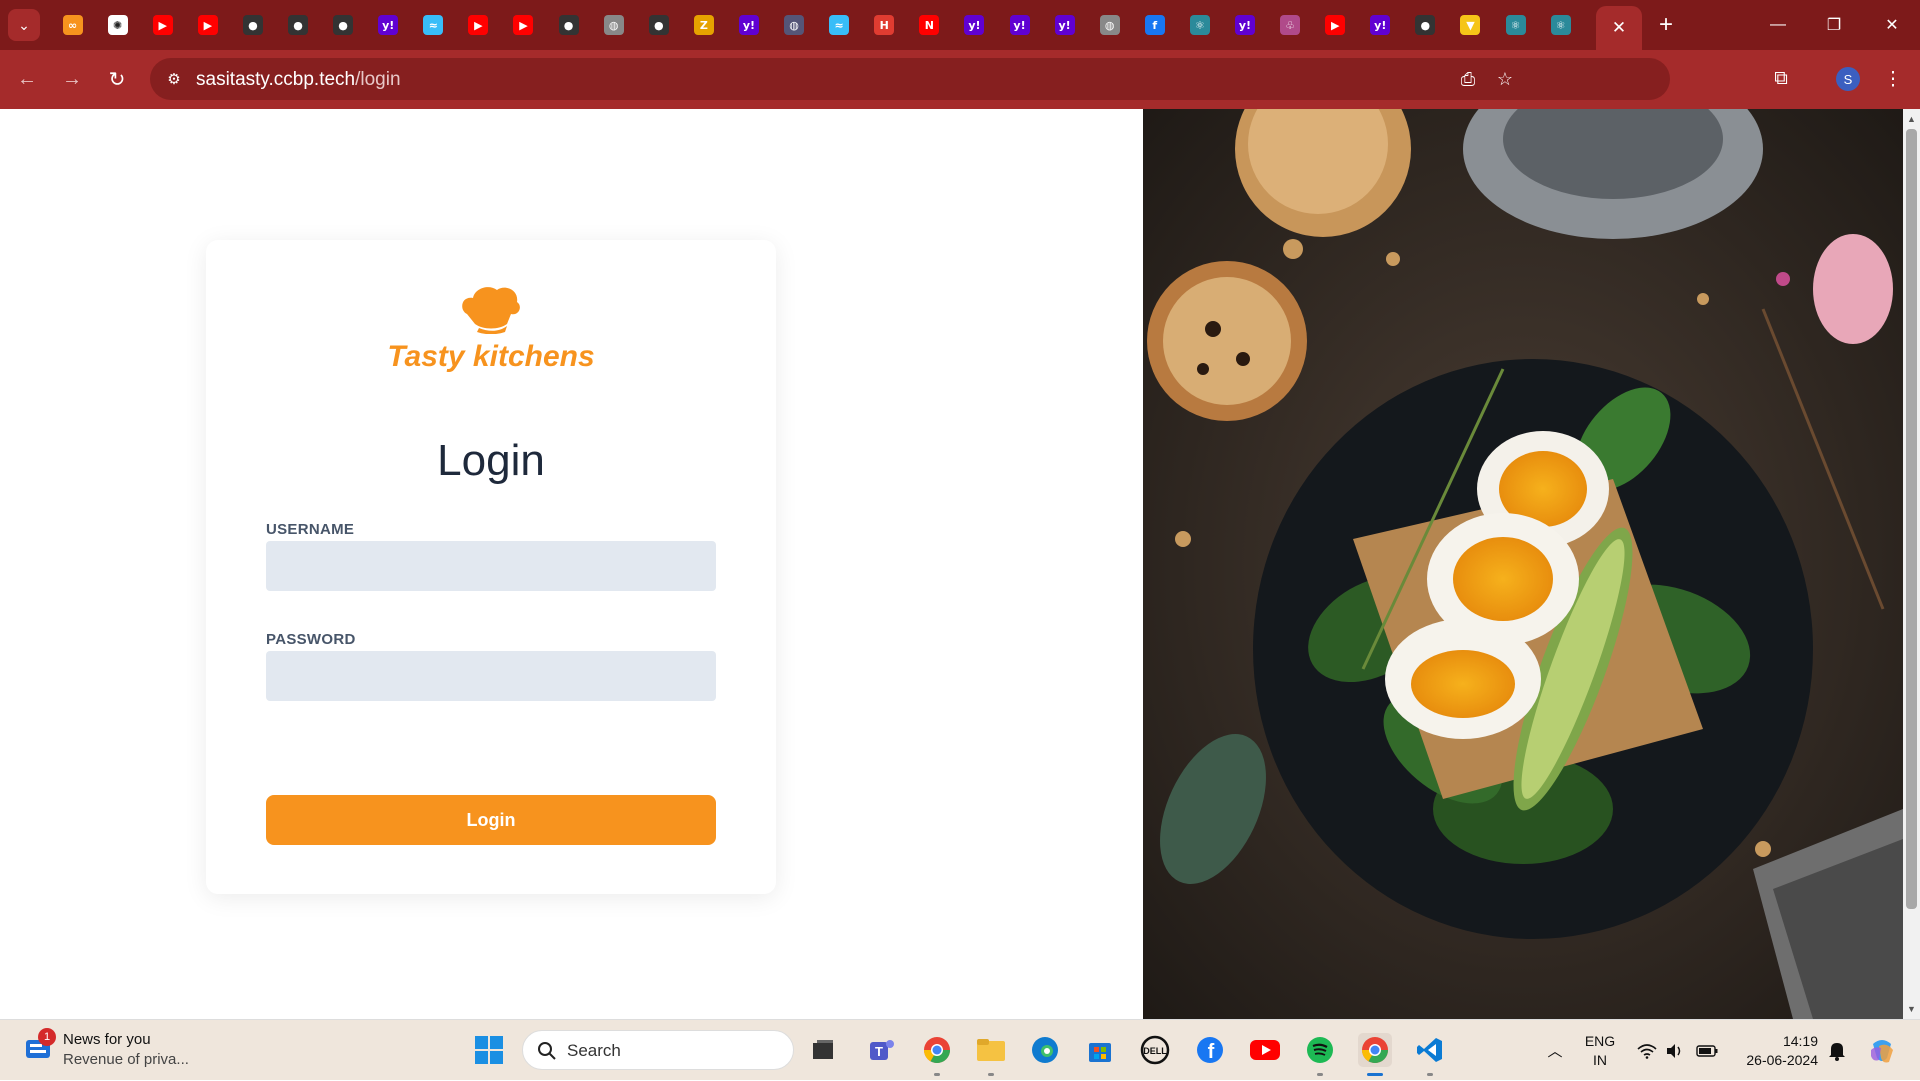 This screenshot has height=1081, width=1920. I want to click on chrome-profile-icon, so click(1375, 1050).